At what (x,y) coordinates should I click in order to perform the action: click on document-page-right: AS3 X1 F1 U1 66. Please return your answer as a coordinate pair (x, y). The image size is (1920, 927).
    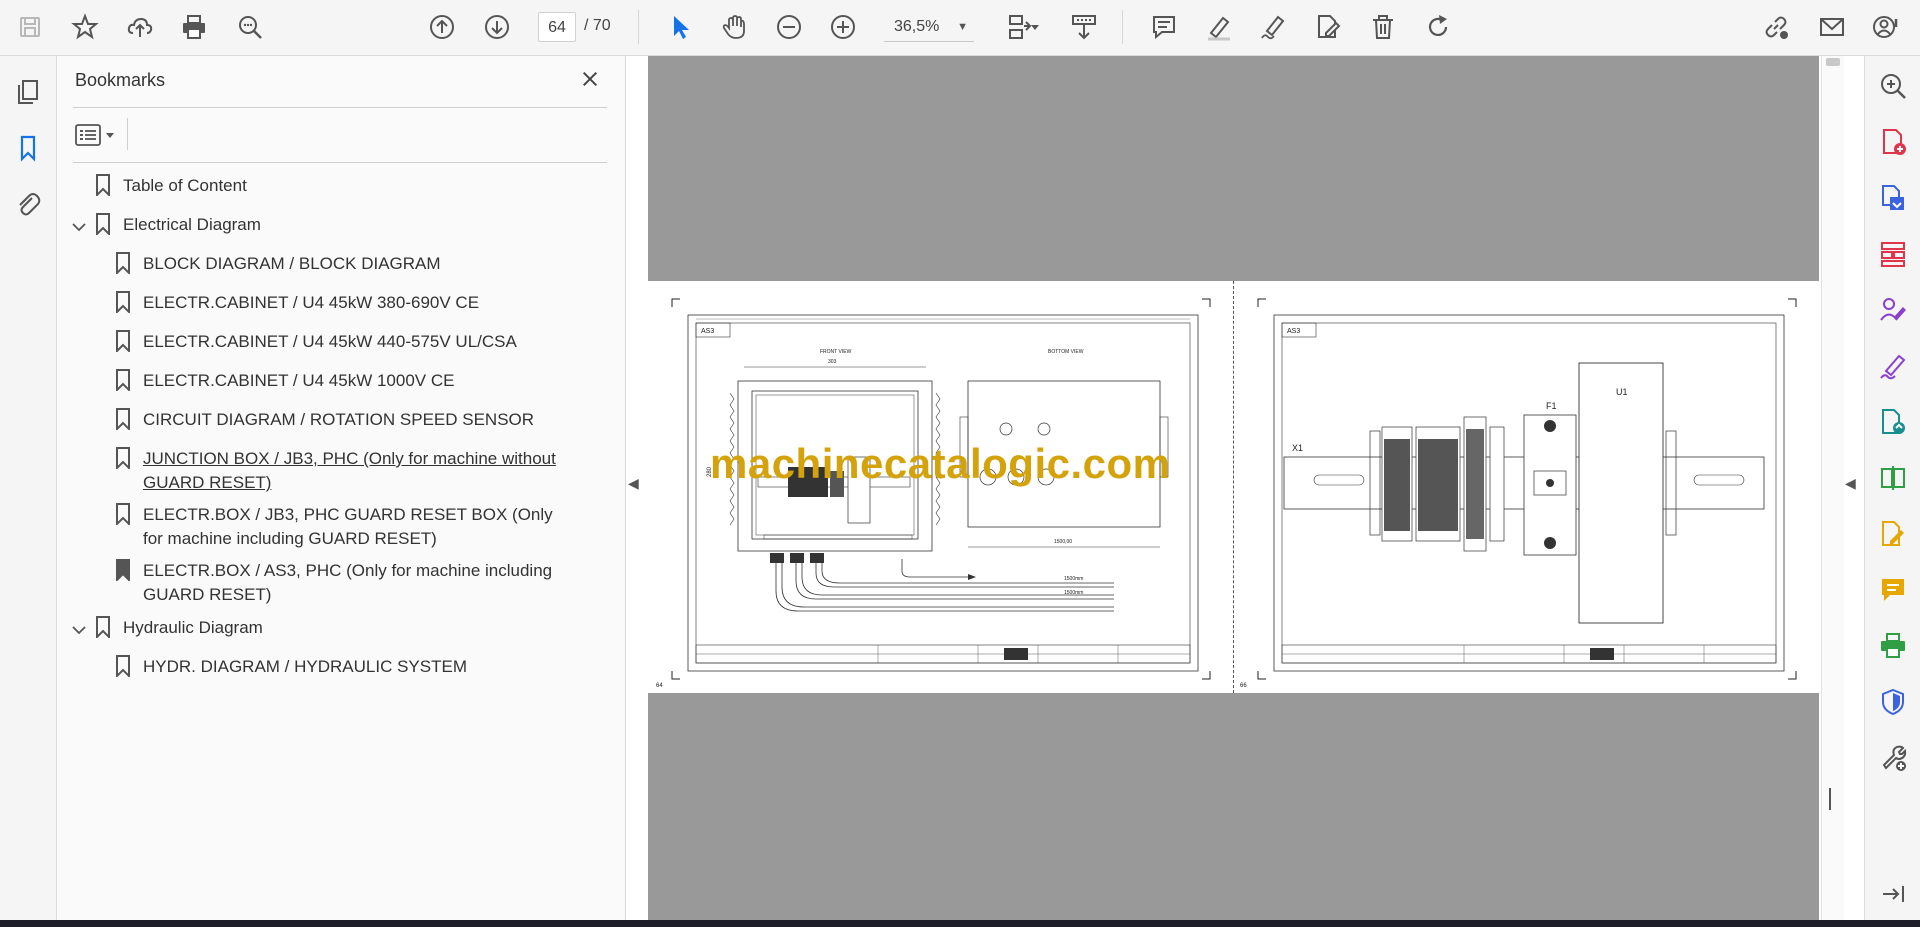
    Looking at the image, I should click on (1527, 487).